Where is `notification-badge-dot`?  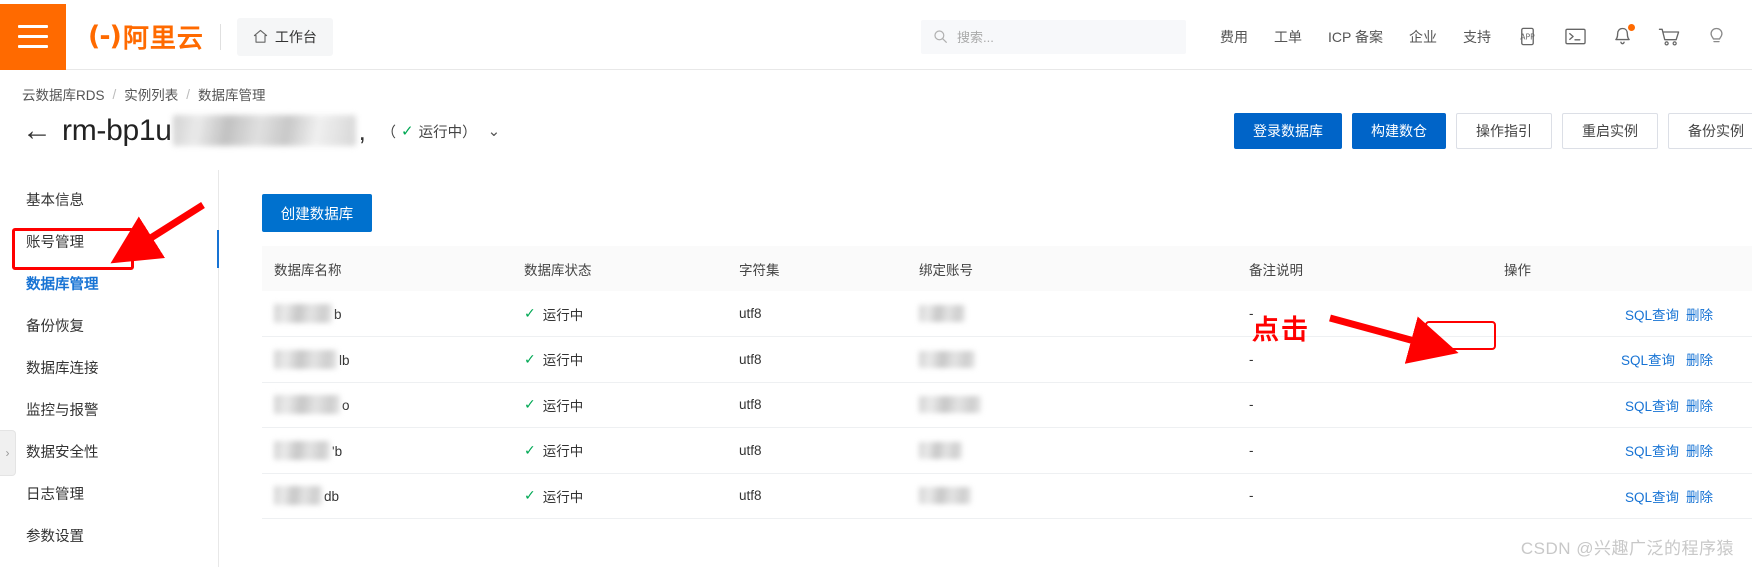
notification-badge-dot is located at coordinates (1631, 27).